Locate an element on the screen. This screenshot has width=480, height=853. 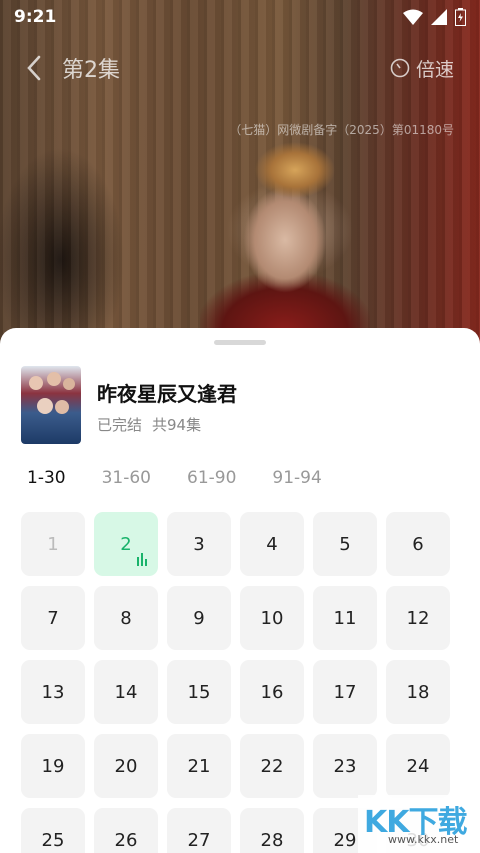
site-watermark: KK下载 www.kkx.net is located at coordinates (419, 824).